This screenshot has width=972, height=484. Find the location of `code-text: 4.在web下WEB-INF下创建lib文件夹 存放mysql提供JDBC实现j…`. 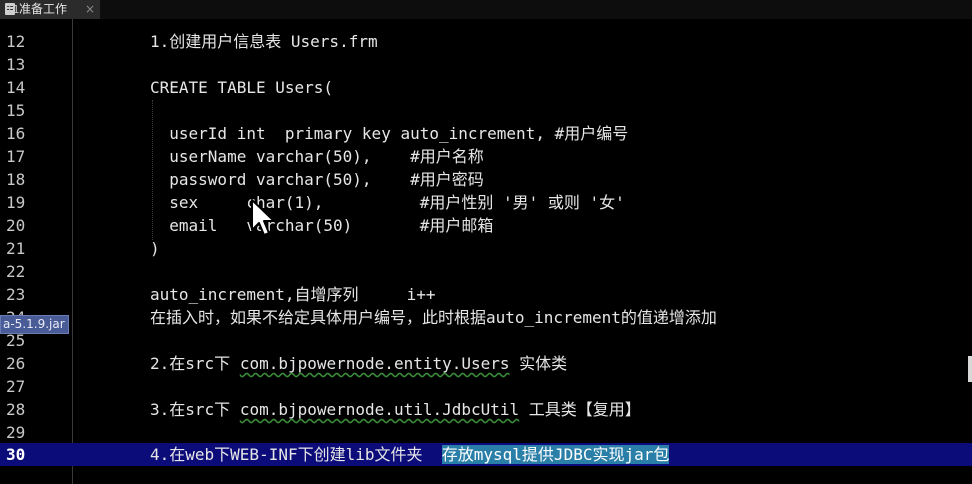

code-text: 4.在web下WEB-INF下创建lib文件夹 存放mysql提供JDBC实现j… is located at coordinates (410, 454).